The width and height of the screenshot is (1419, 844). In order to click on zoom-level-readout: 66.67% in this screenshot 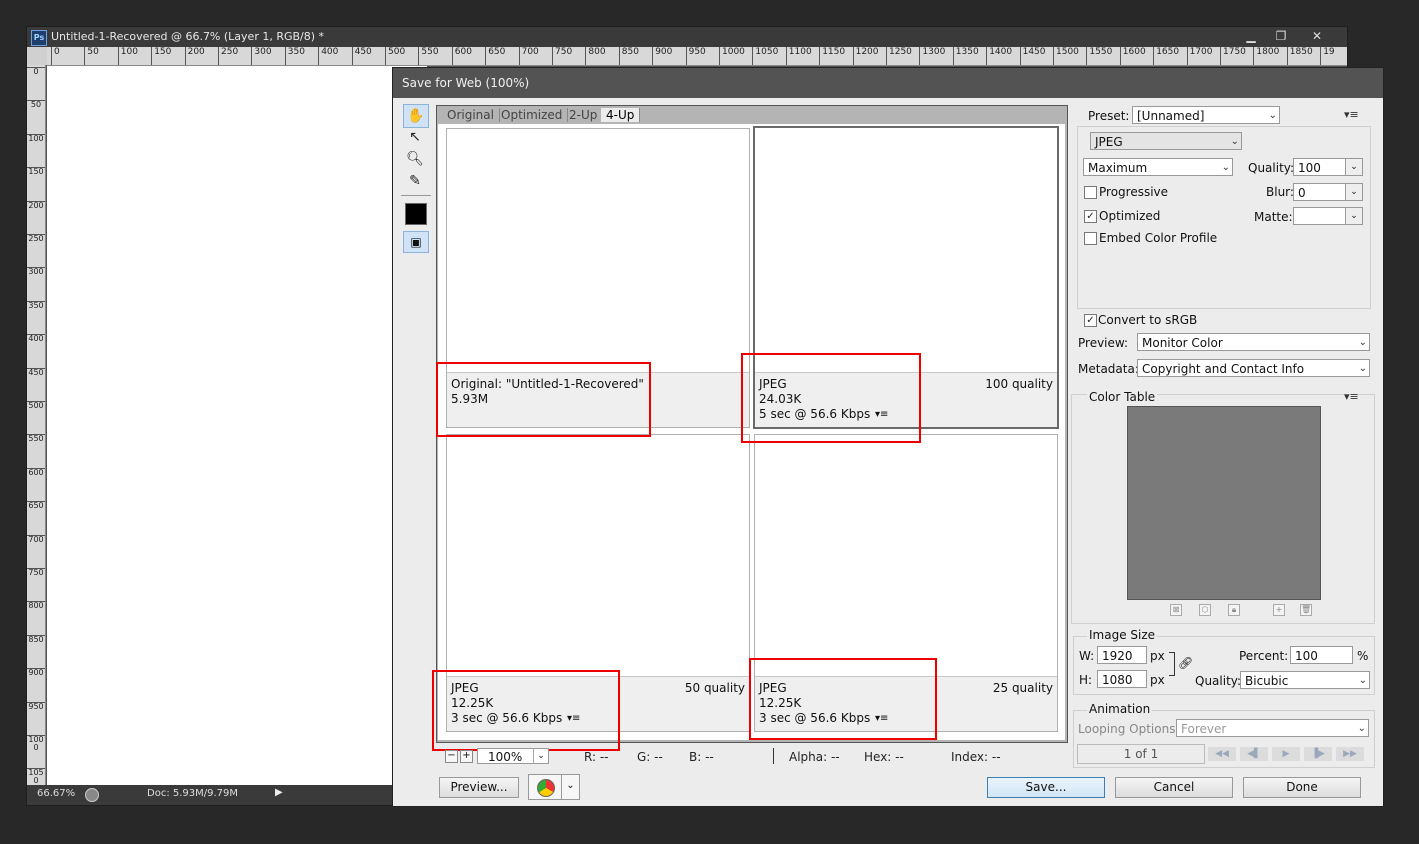, I will do `click(56, 793)`.